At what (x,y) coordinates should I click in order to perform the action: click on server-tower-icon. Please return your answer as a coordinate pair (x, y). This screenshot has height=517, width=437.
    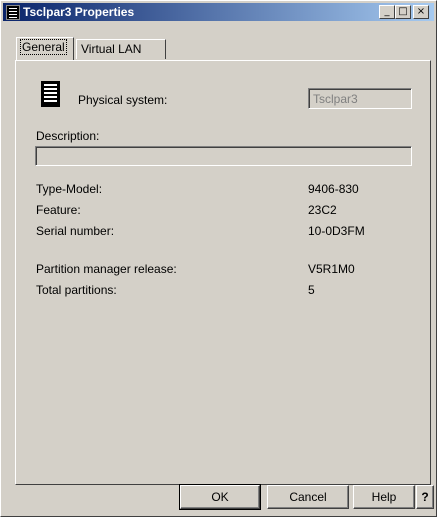
    Looking at the image, I should click on (50, 94).